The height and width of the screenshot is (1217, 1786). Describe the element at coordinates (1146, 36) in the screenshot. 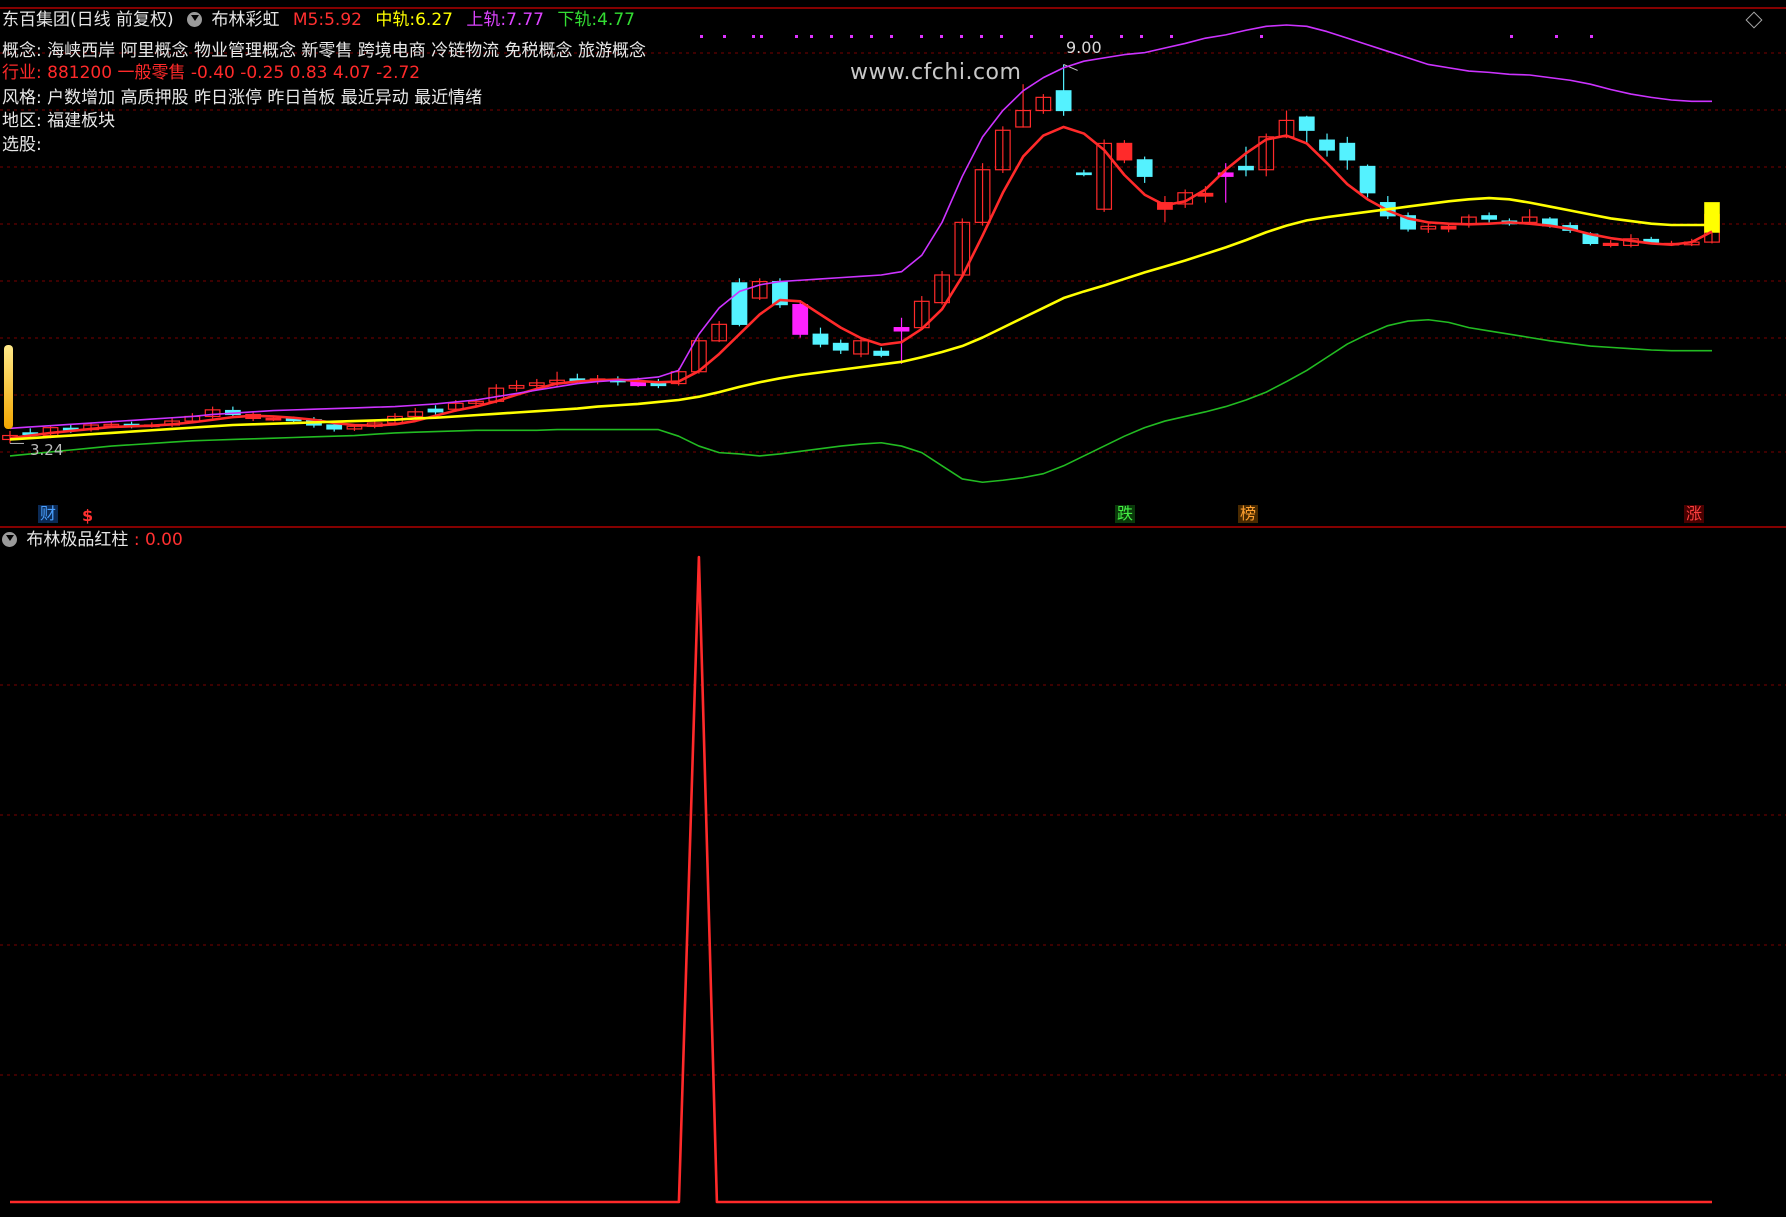

I see `top-dots` at that location.